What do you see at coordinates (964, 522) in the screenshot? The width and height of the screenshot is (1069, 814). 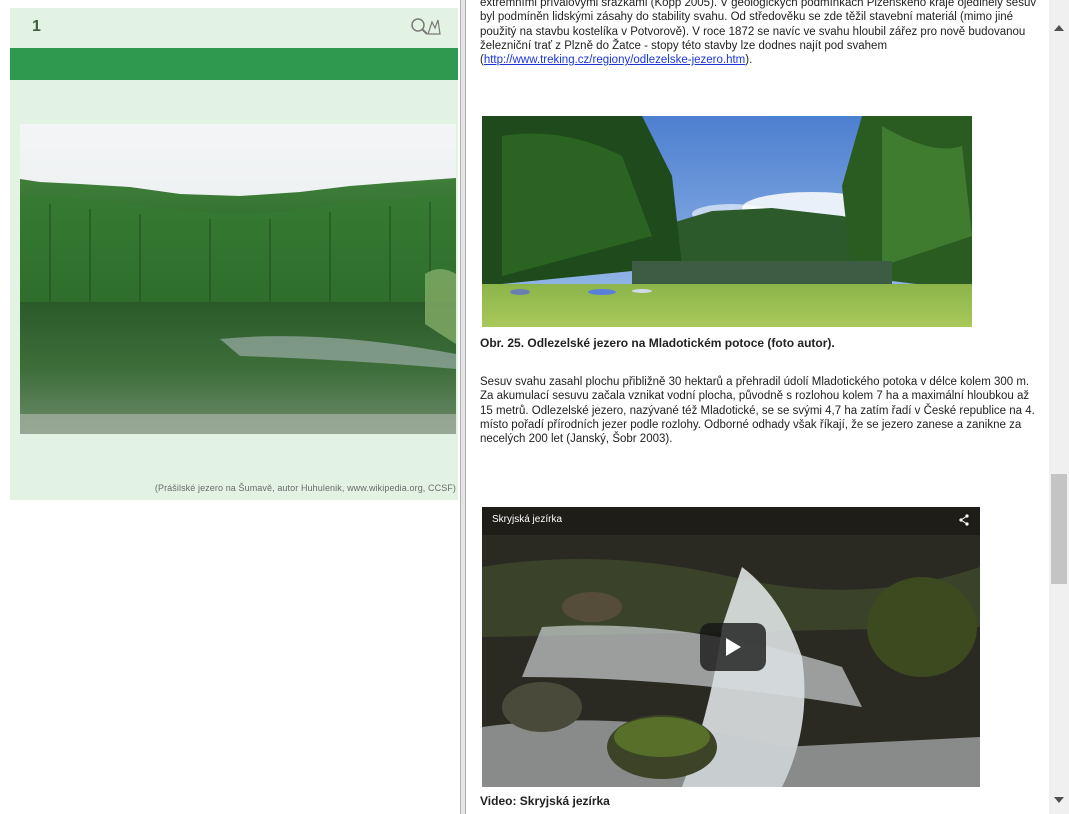 I see `share-icon` at bounding box center [964, 522].